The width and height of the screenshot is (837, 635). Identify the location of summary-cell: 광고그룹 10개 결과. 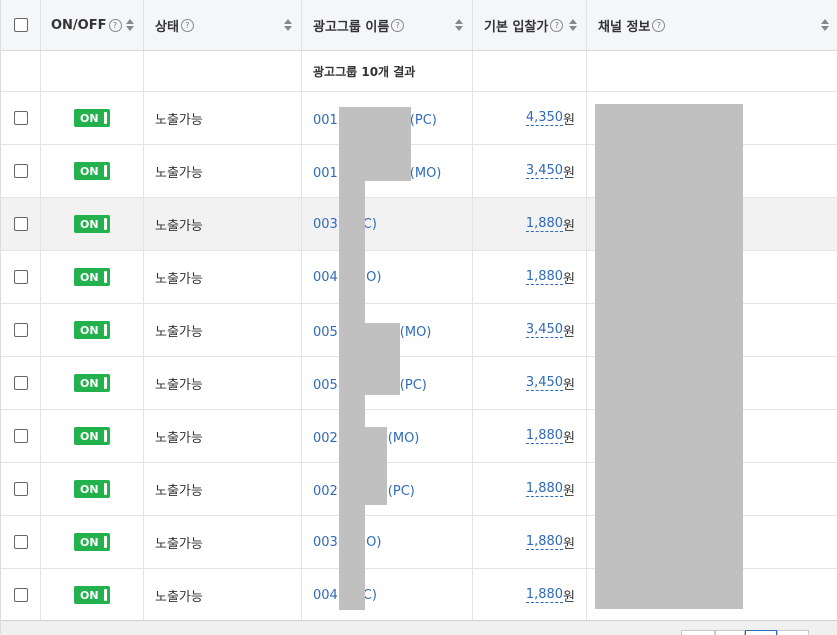
(387, 71).